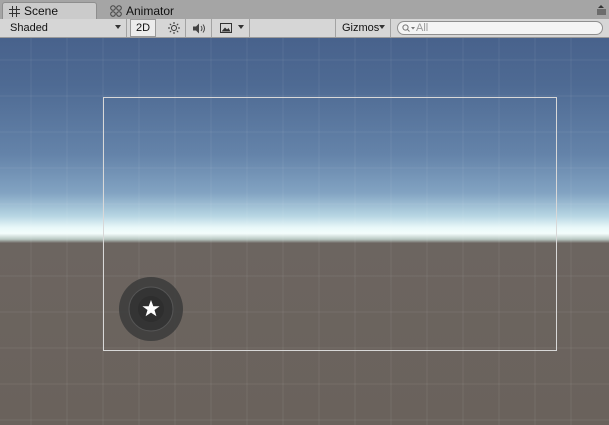 This screenshot has height=425, width=609. What do you see at coordinates (14, 11) in the screenshot?
I see `grid-icon` at bounding box center [14, 11].